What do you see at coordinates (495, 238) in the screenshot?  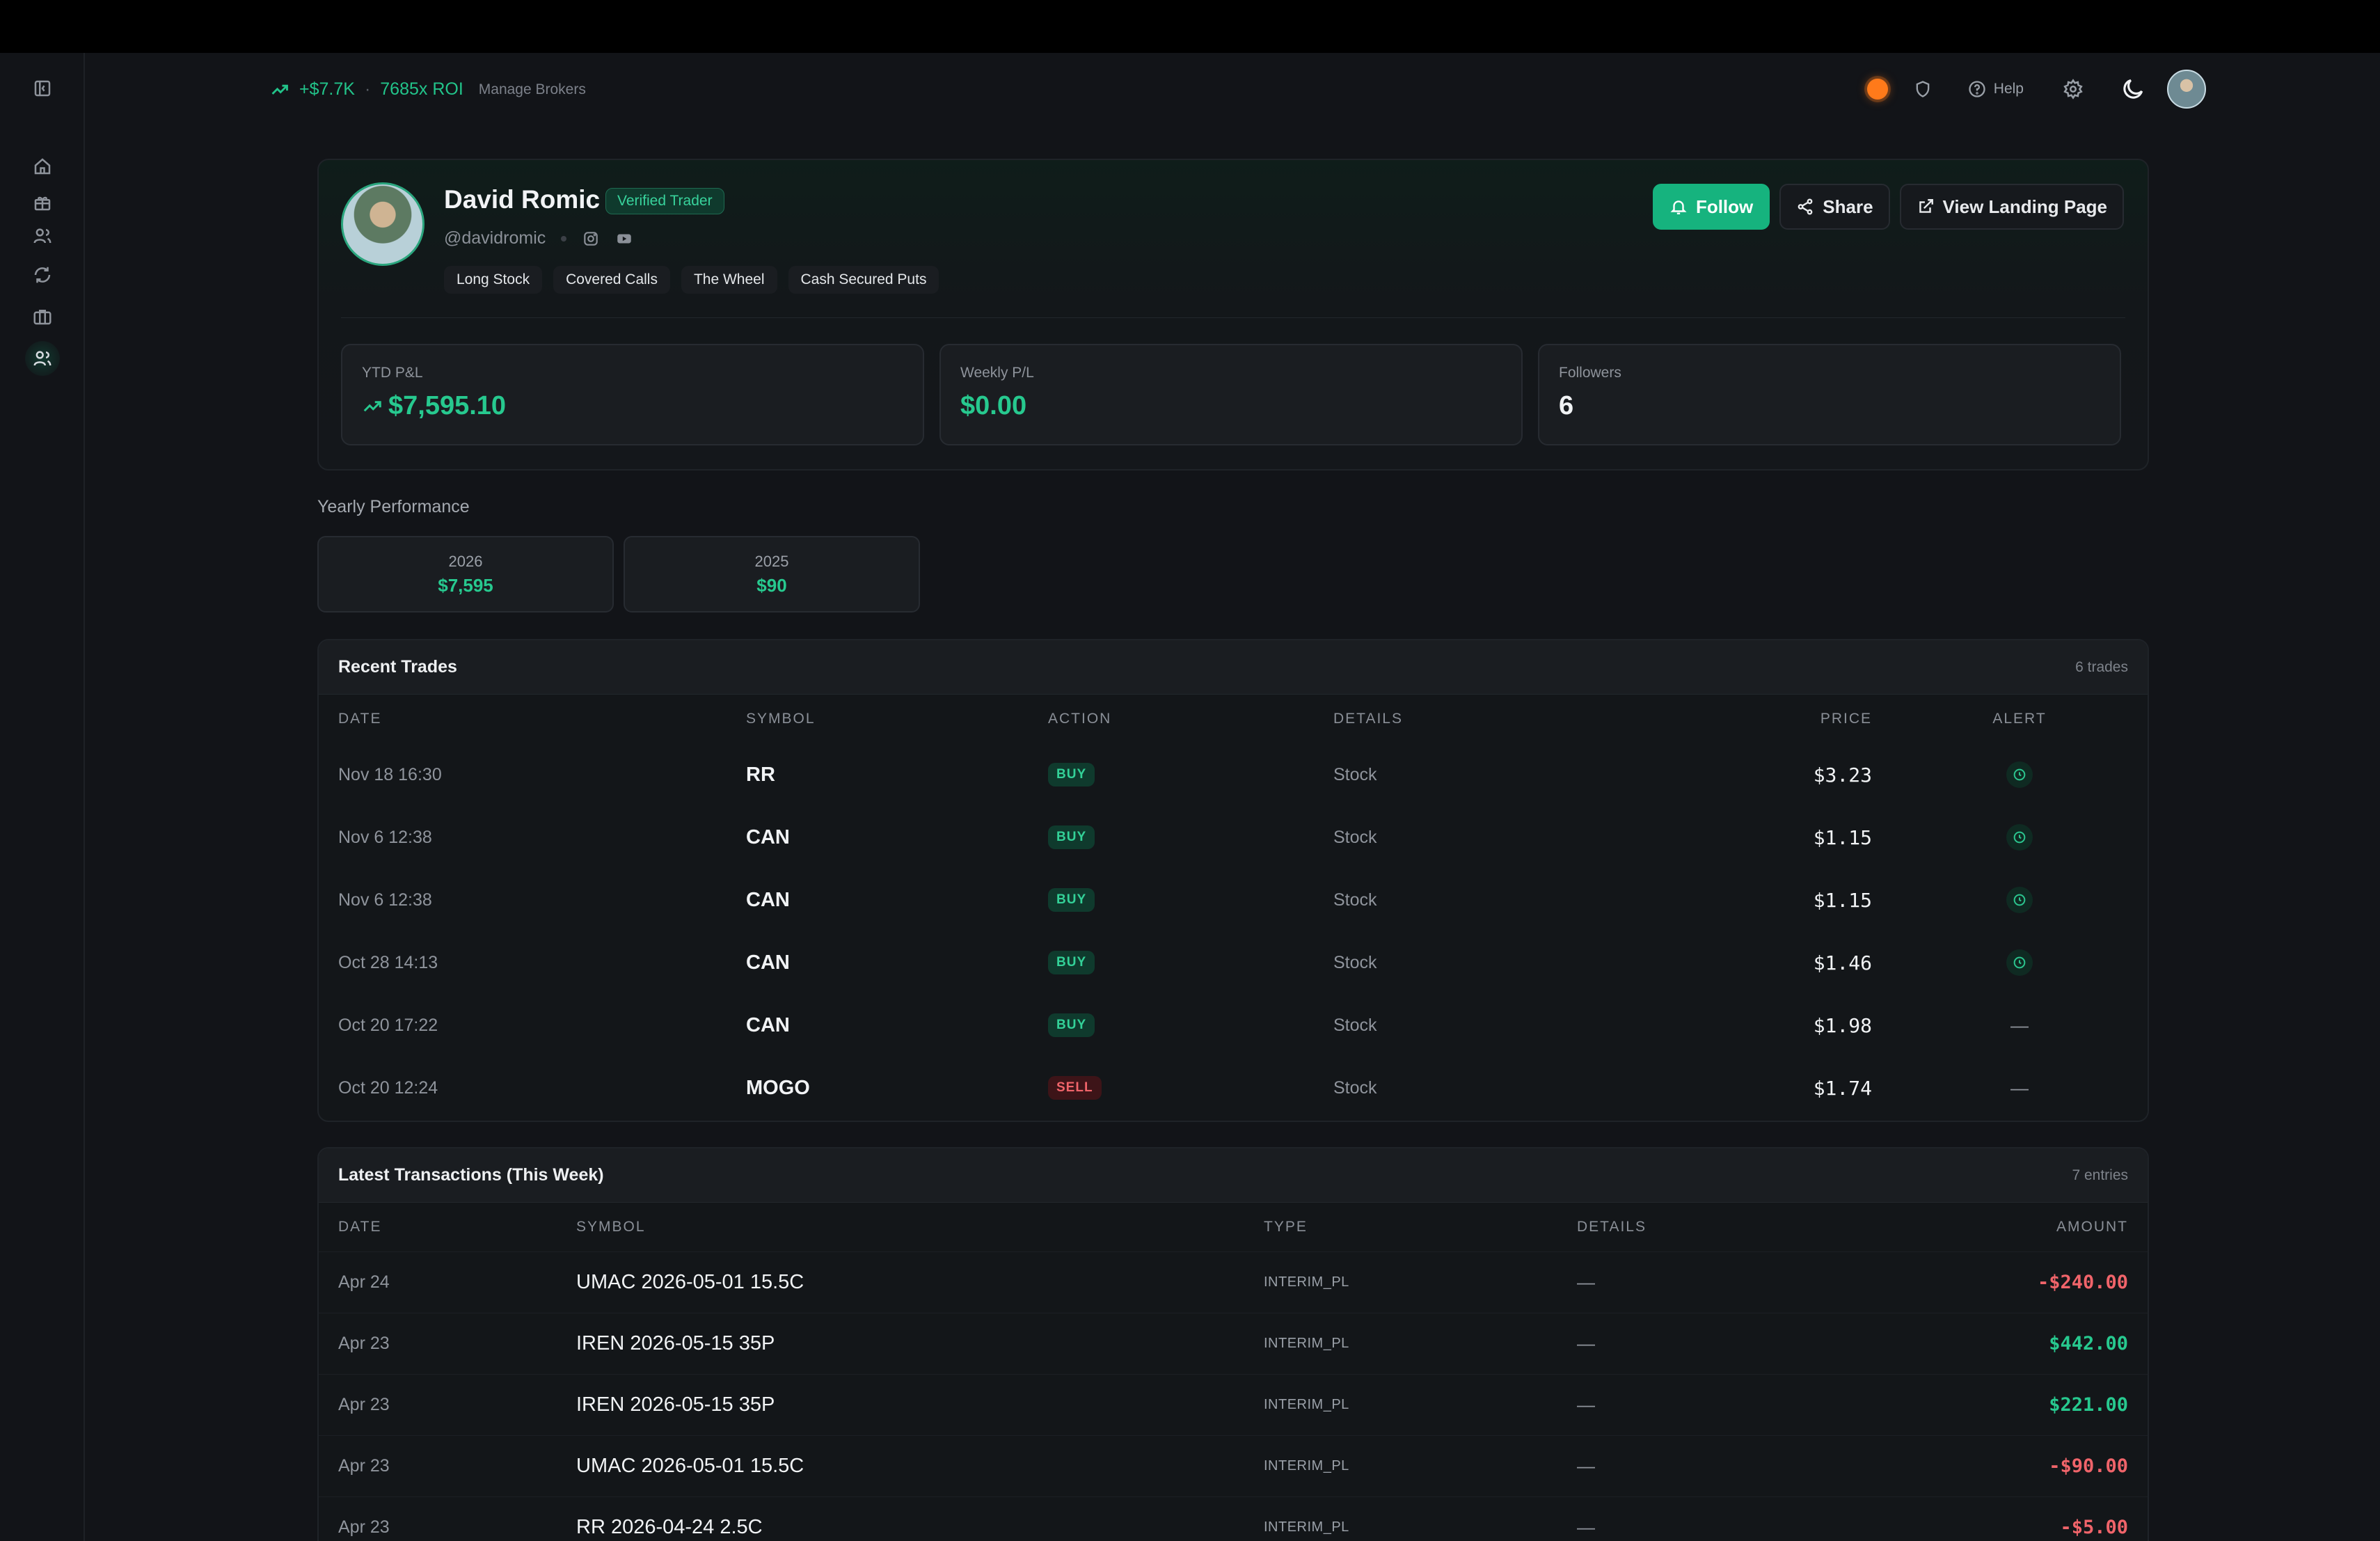 I see `profile-handle: @davidromic` at bounding box center [495, 238].